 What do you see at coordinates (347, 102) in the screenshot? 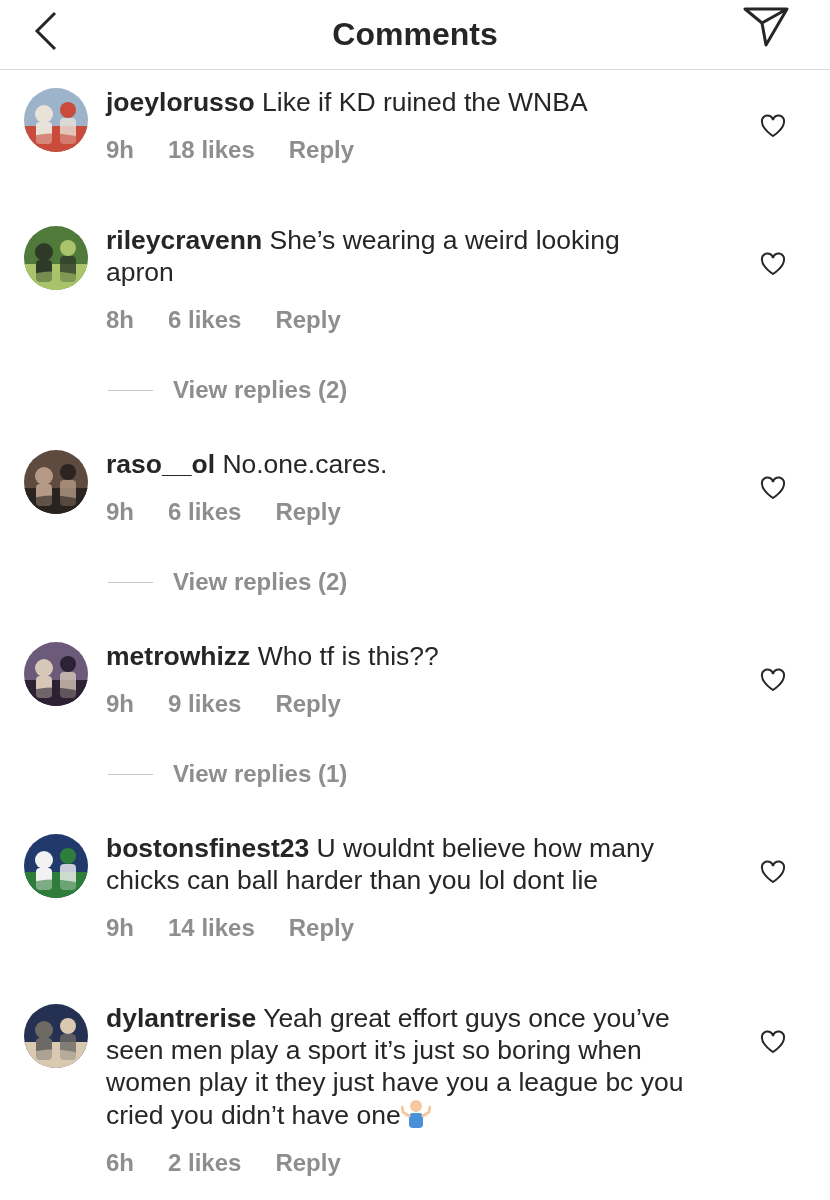
I see `comment-text: joeylorusso Like if KD ruined the WNBA` at bounding box center [347, 102].